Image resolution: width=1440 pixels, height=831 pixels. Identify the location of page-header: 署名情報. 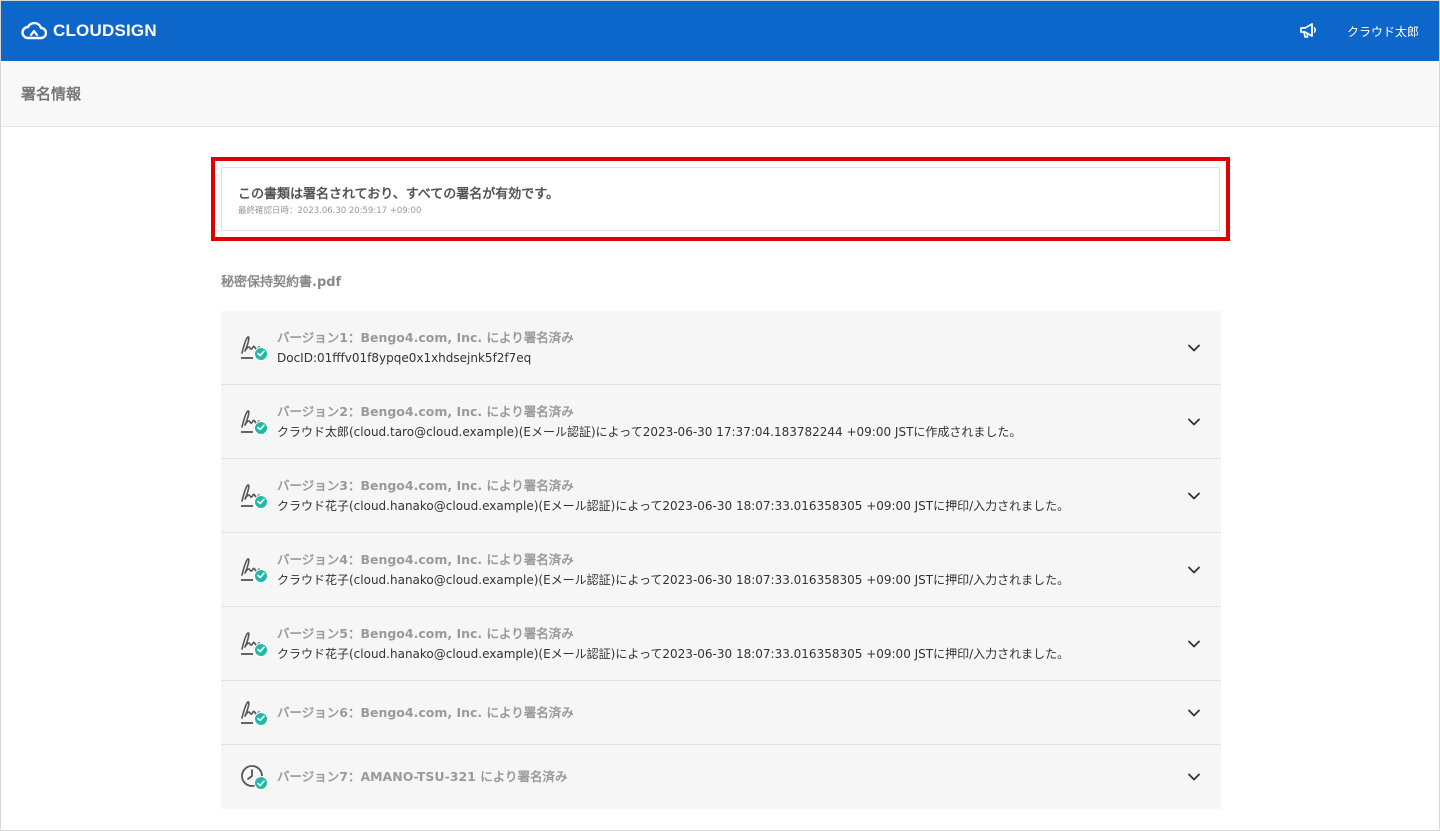
(720, 94).